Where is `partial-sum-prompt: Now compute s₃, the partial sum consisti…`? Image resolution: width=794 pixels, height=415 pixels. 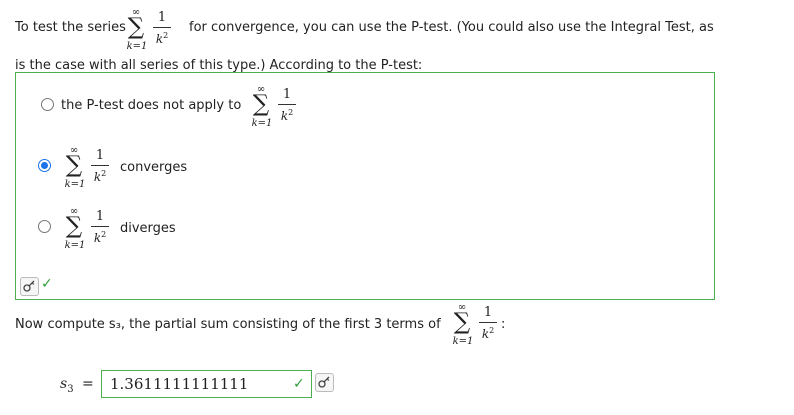 partial-sum-prompt: Now compute s₃, the partial sum consisti… is located at coordinates (228, 324).